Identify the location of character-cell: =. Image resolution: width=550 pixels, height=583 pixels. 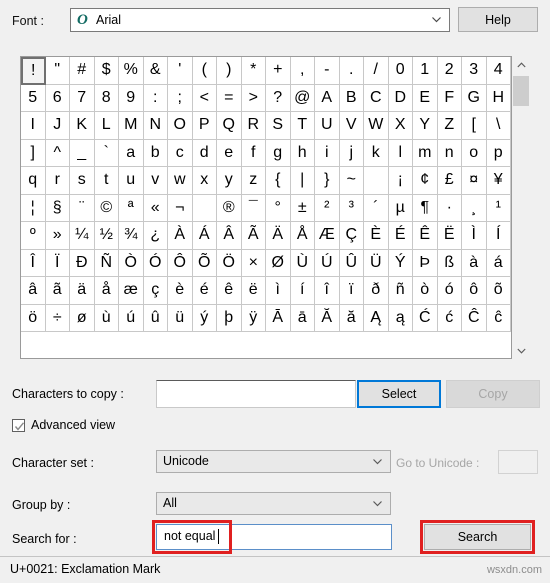
(229, 98).